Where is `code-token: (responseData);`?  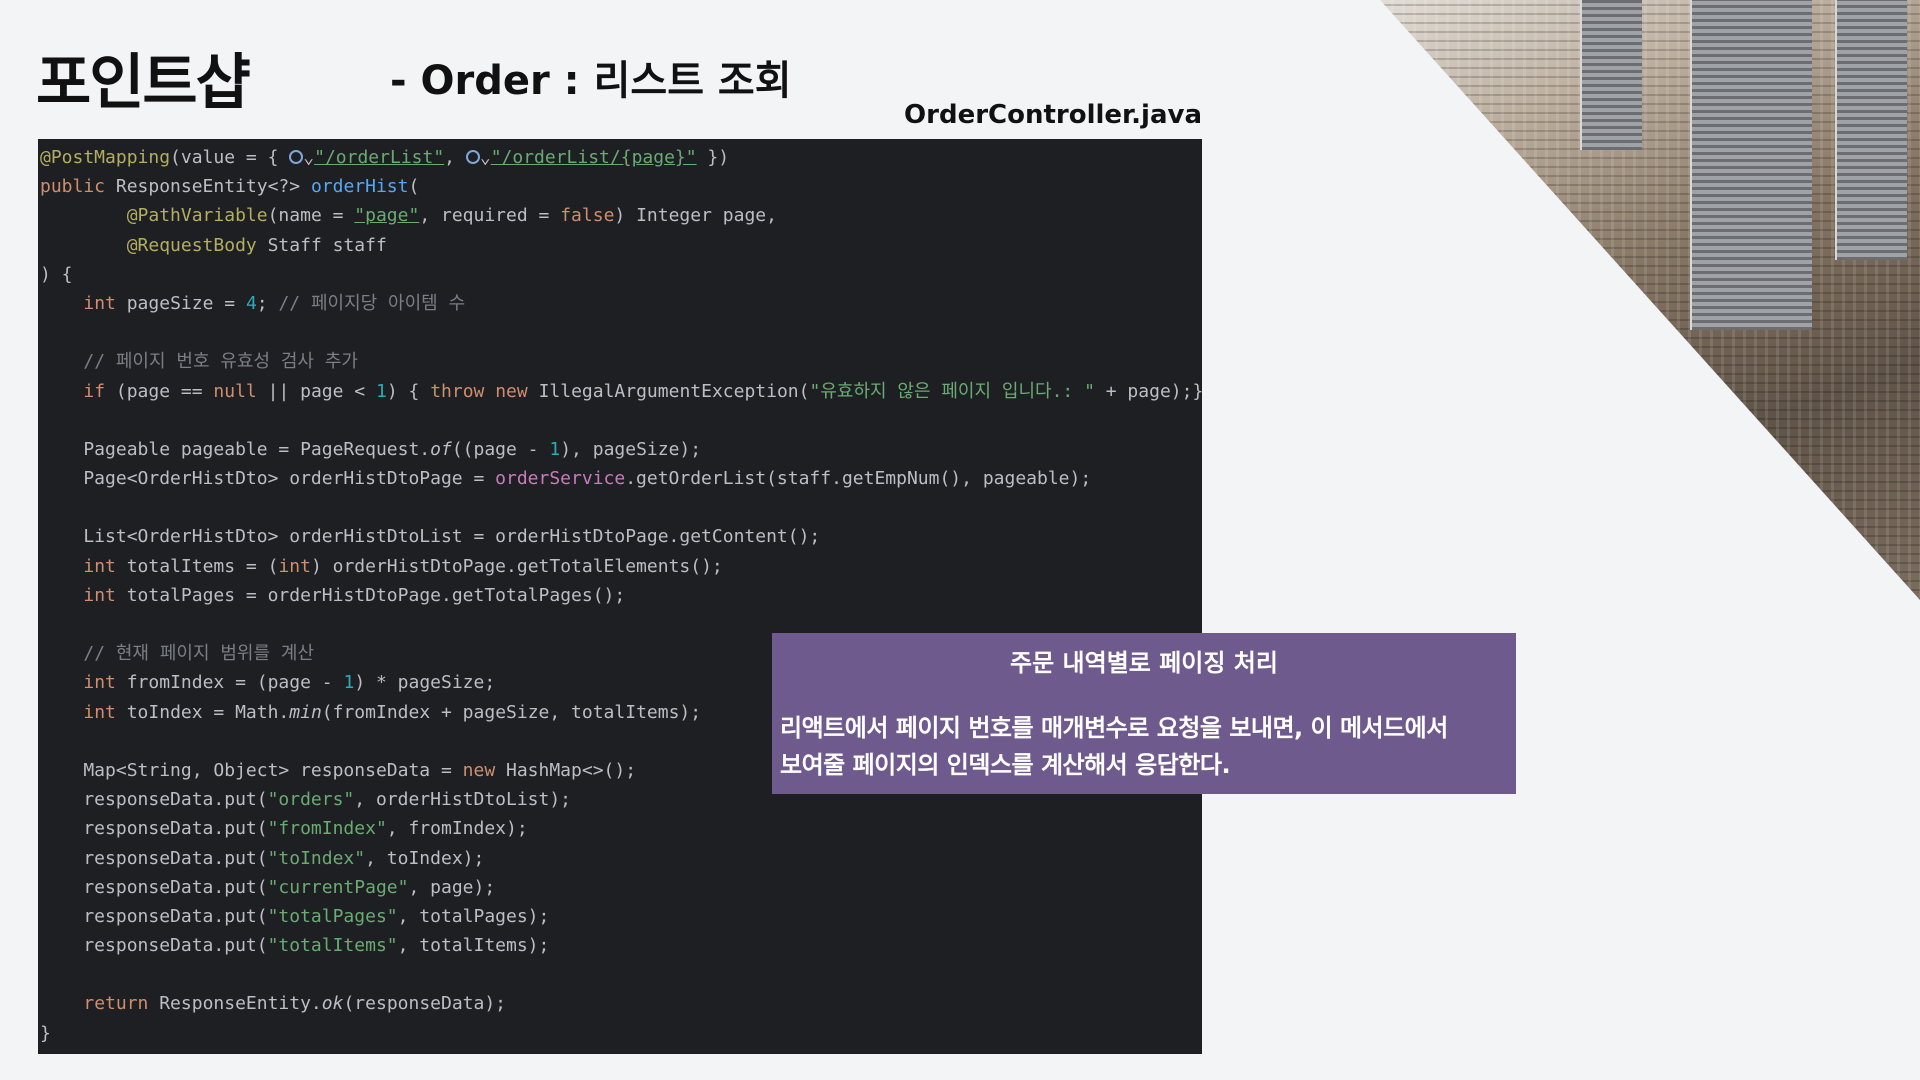
code-token: (responseData); is located at coordinates (425, 1004).